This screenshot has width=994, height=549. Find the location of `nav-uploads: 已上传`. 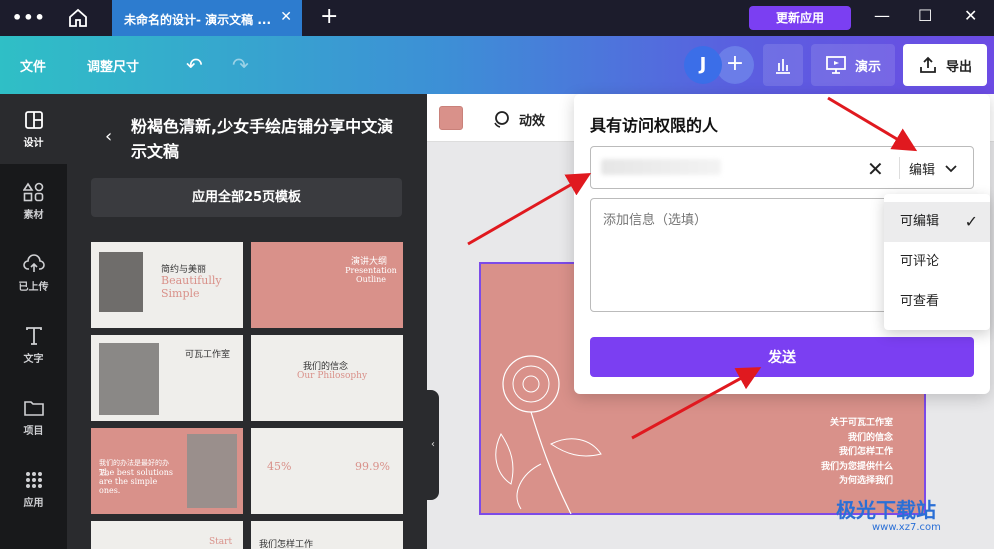

nav-uploads: 已上传 is located at coordinates (33, 273).